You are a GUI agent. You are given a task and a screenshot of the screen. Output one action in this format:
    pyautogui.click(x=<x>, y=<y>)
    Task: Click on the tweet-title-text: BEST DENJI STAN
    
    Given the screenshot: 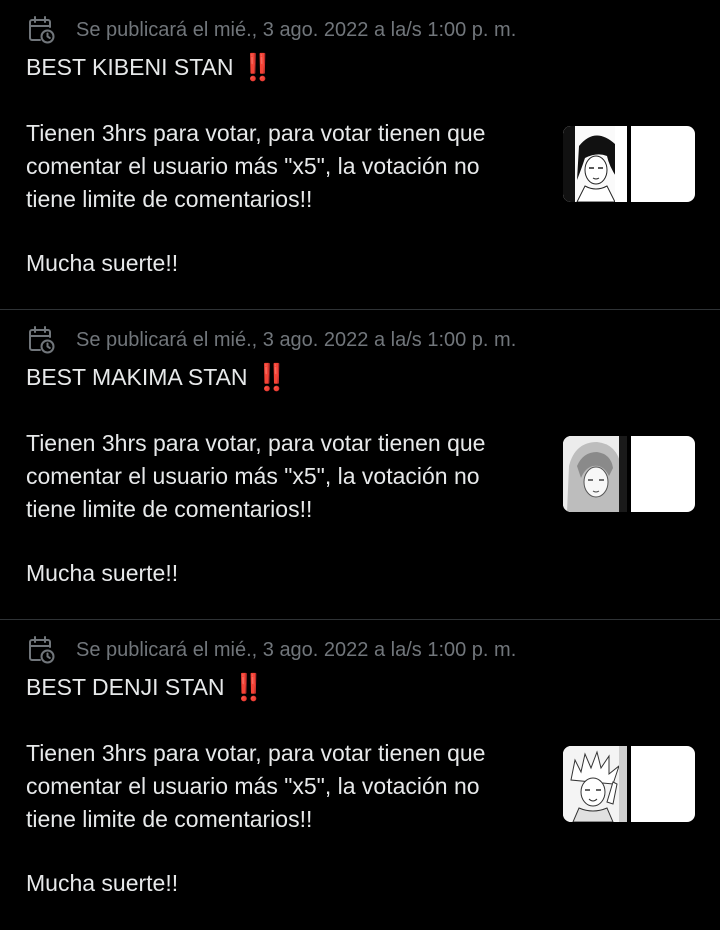 What is the action you would take?
    pyautogui.click(x=125, y=687)
    